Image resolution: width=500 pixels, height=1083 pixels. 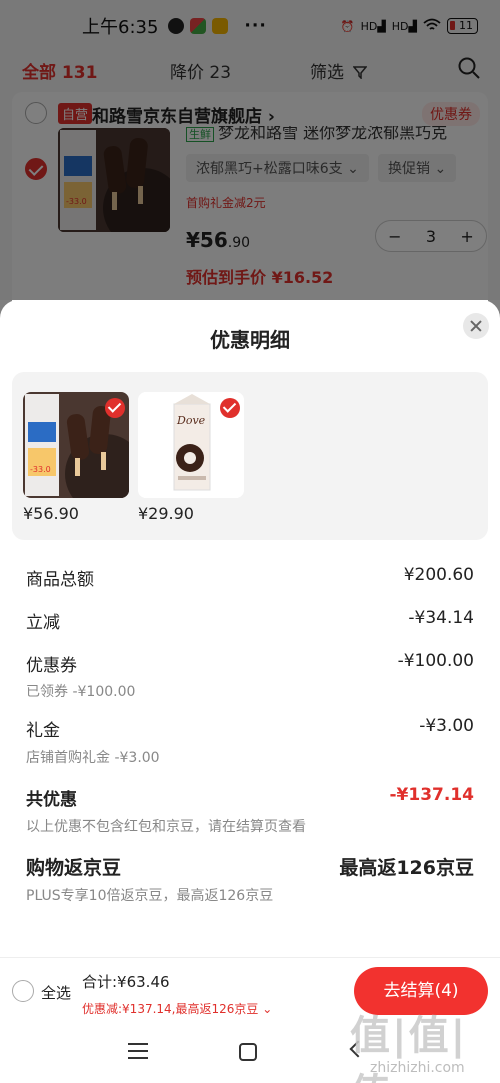 I want to click on select-all-label: 全选, so click(x=56, y=992).